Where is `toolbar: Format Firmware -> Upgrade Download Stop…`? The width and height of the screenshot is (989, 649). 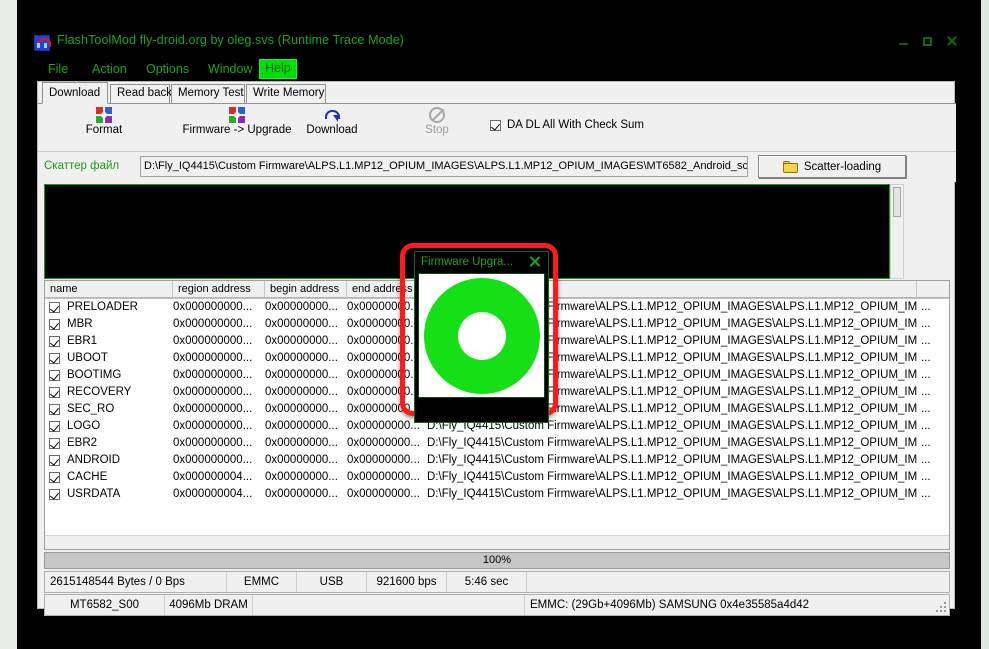 toolbar: Format Firmware -> Upgrade Download Stop… is located at coordinates (497, 128).